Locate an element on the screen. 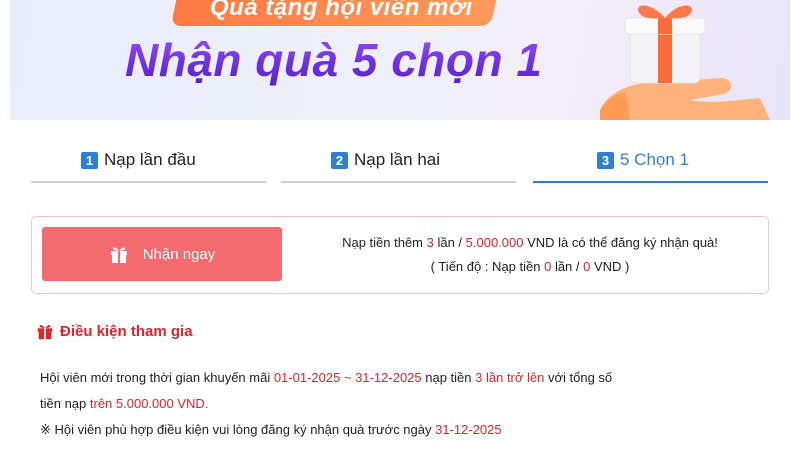 The height and width of the screenshot is (450, 800). banner-headline: Nhận quà 5 chọn 1 is located at coordinates (334, 60).